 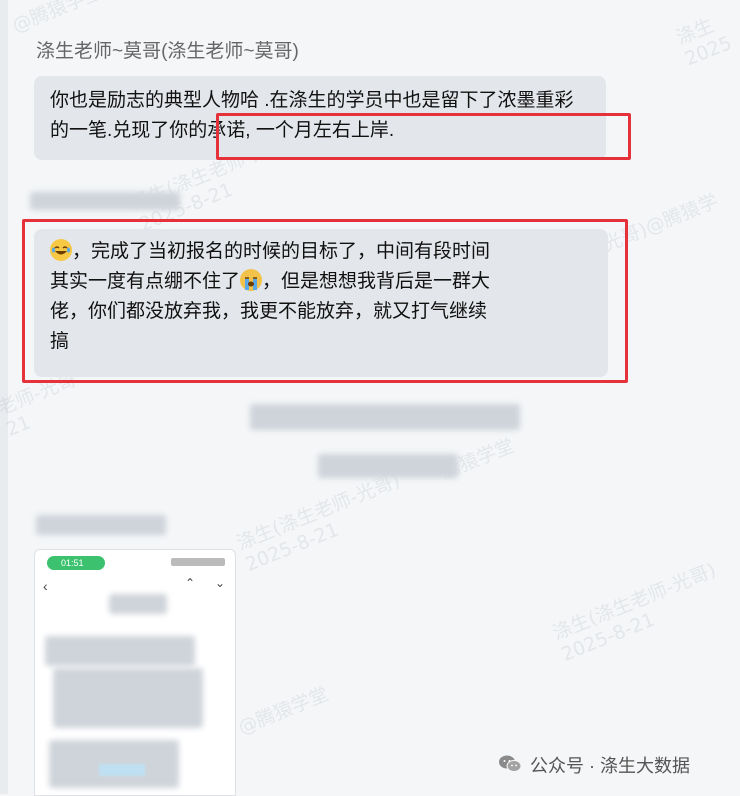 I want to click on wechat-icon, so click(x=510, y=764).